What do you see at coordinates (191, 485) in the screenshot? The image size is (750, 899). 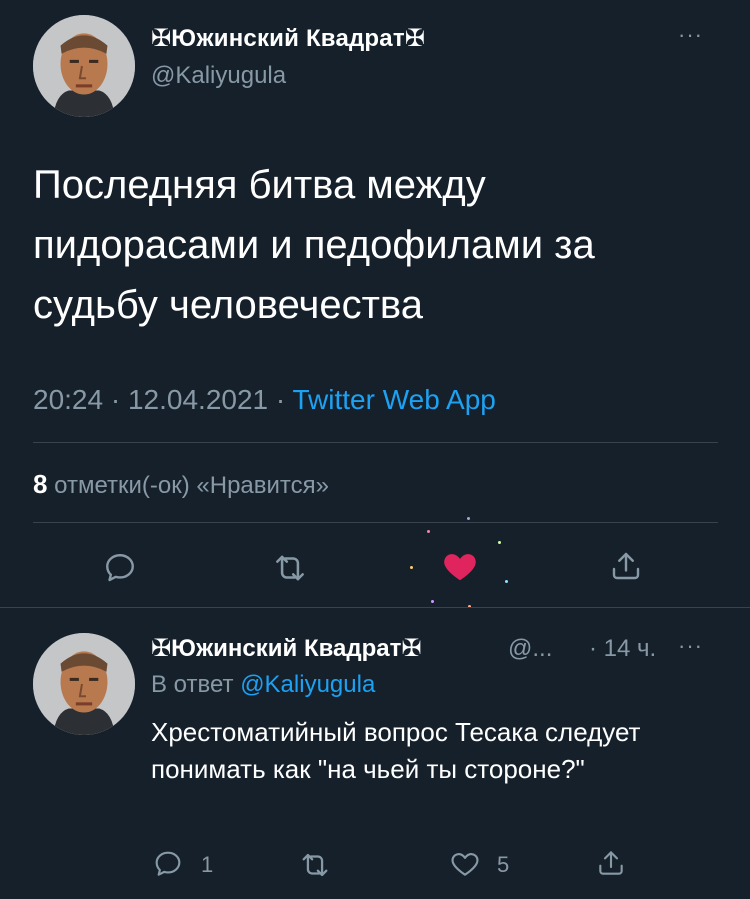 I see `likes-label: отметки(-ок) «Нравится»` at bounding box center [191, 485].